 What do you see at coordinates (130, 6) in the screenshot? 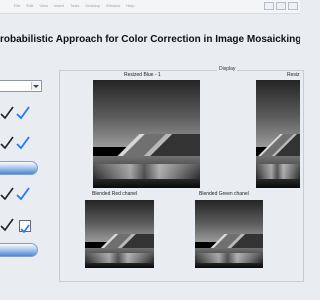
I see `menu-item-help: Help` at bounding box center [130, 6].